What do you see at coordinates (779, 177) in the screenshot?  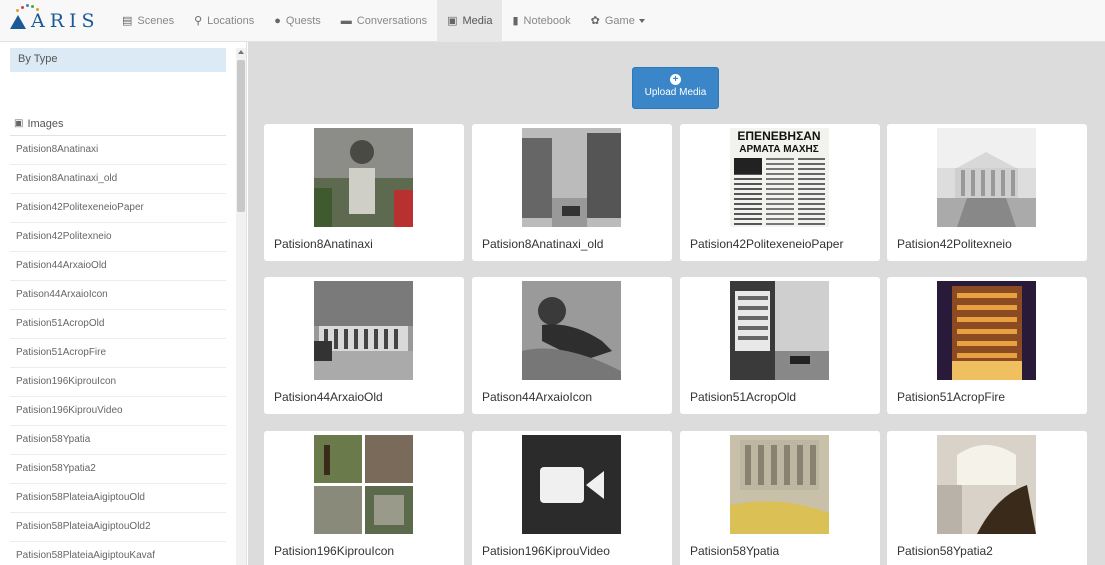 I see `media-thumbnail: ΕΠΕΝΕΒΗΣΑΝ ΑΡΜΑΤΑ ΜΑΧΗΣ` at bounding box center [779, 177].